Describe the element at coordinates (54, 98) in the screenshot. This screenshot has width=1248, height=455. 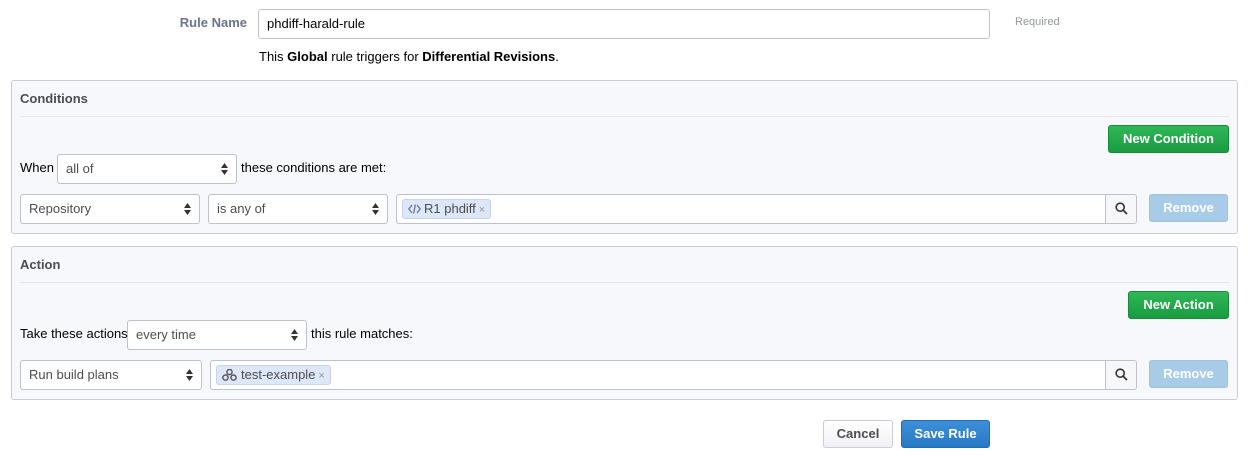
I see `conditions-heading: Conditions` at that location.